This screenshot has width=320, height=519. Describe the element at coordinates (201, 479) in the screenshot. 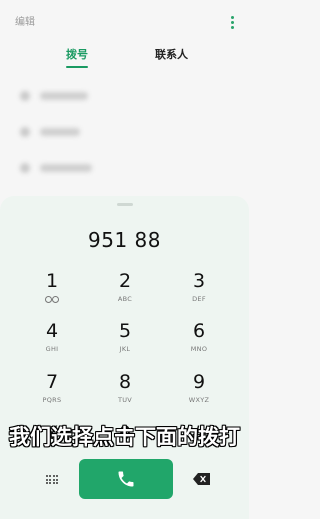

I see `backspace-icon` at that location.